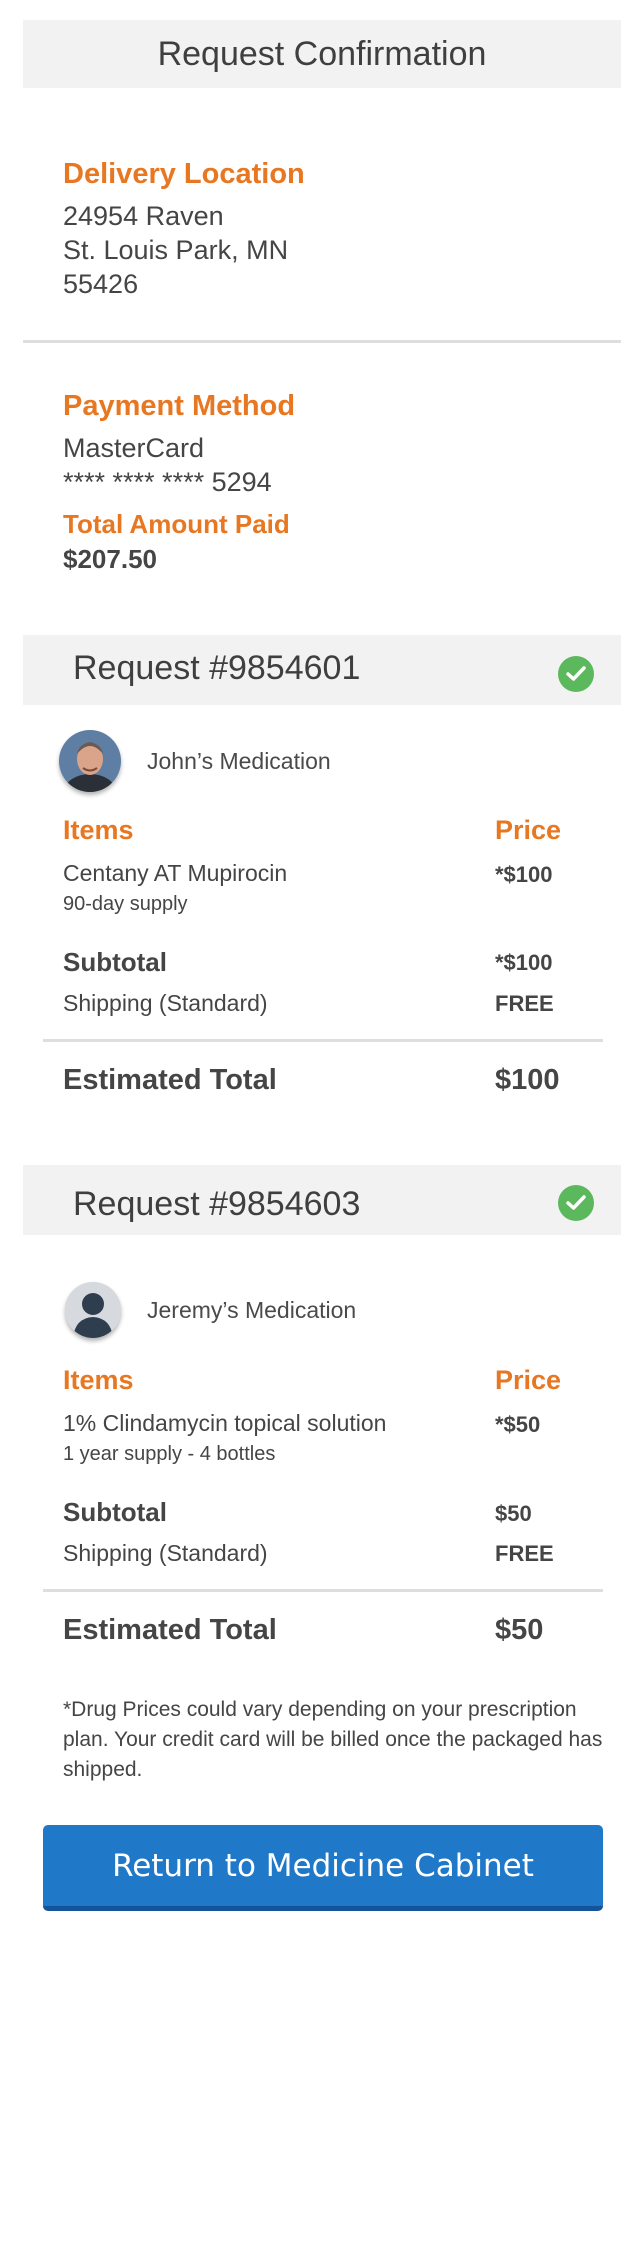  I want to click on estimated-total-value: $50, so click(519, 1630).